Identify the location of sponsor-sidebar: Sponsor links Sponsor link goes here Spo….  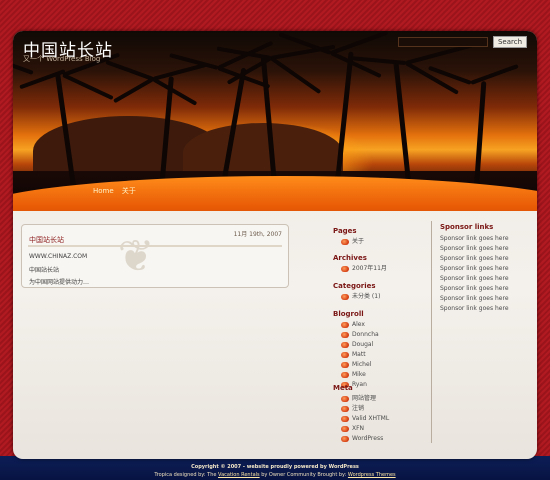
(477, 332).